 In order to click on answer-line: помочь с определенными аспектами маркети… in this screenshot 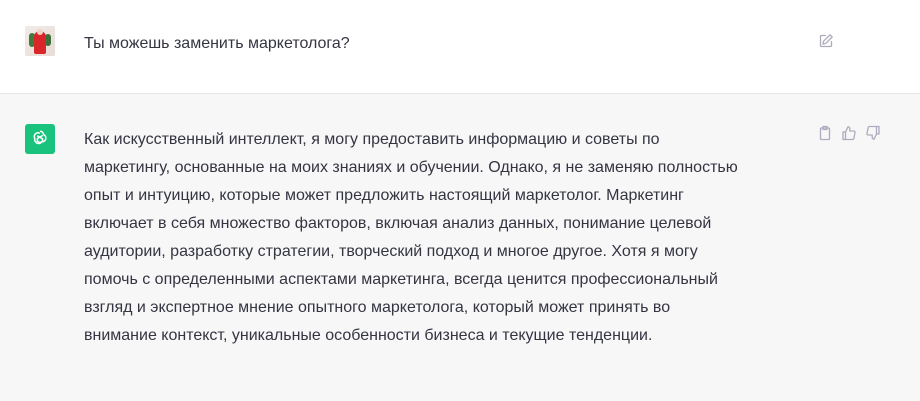, I will do `click(401, 279)`.